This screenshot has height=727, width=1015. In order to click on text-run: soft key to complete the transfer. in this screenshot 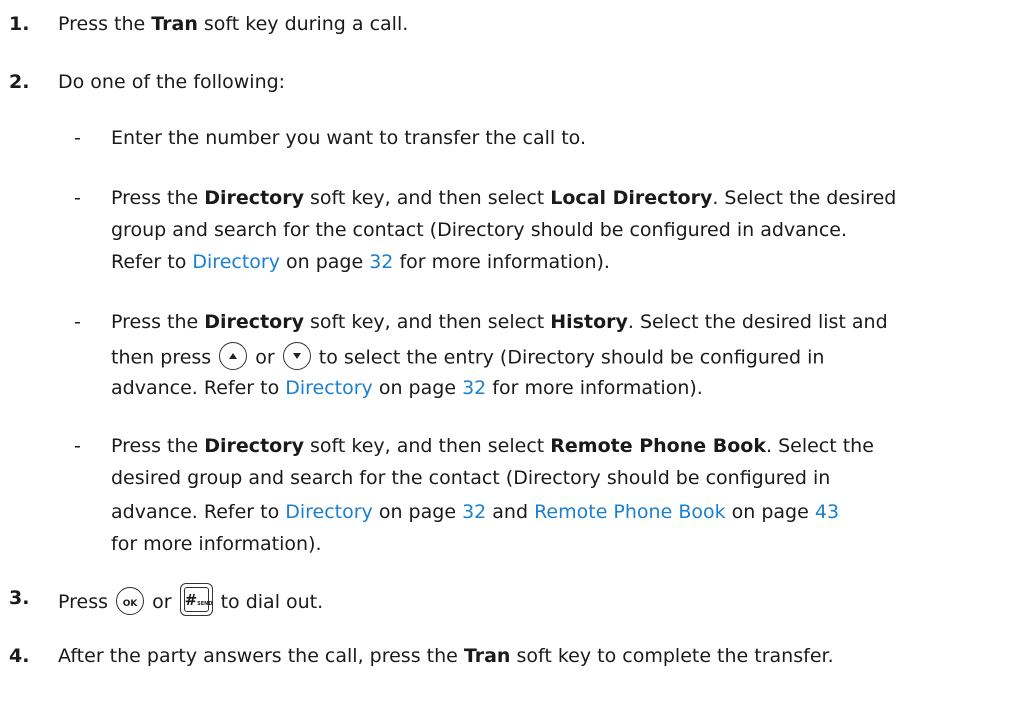, I will do `click(672, 656)`.